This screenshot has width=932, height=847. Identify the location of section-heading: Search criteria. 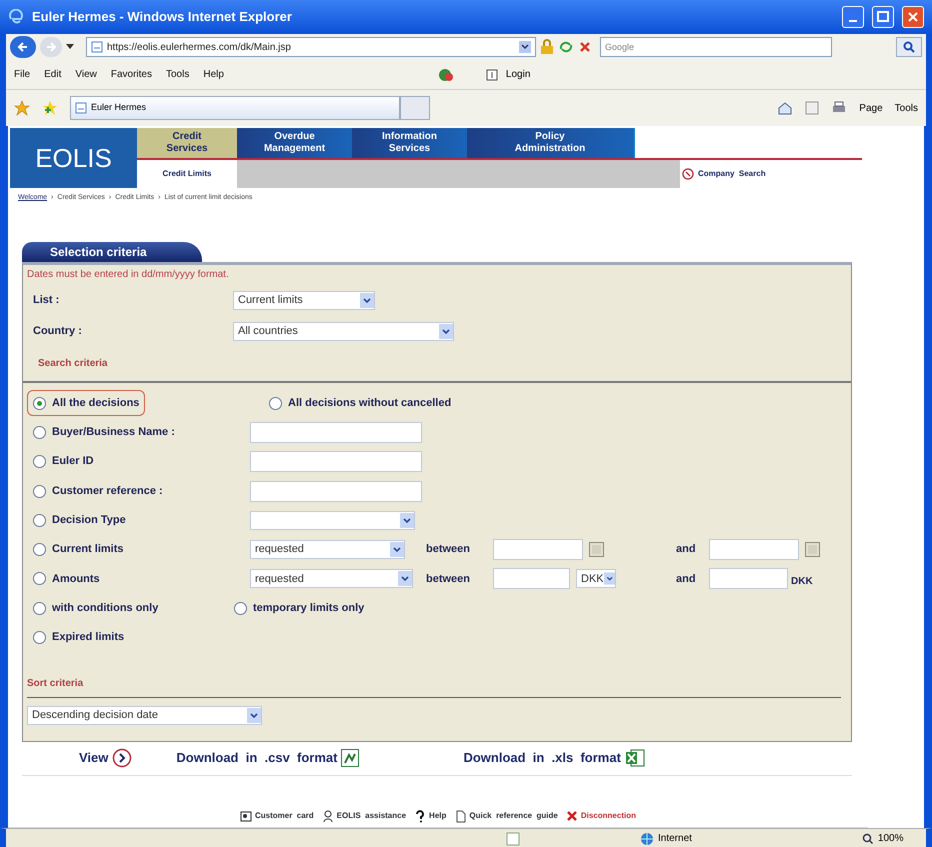
(73, 364).